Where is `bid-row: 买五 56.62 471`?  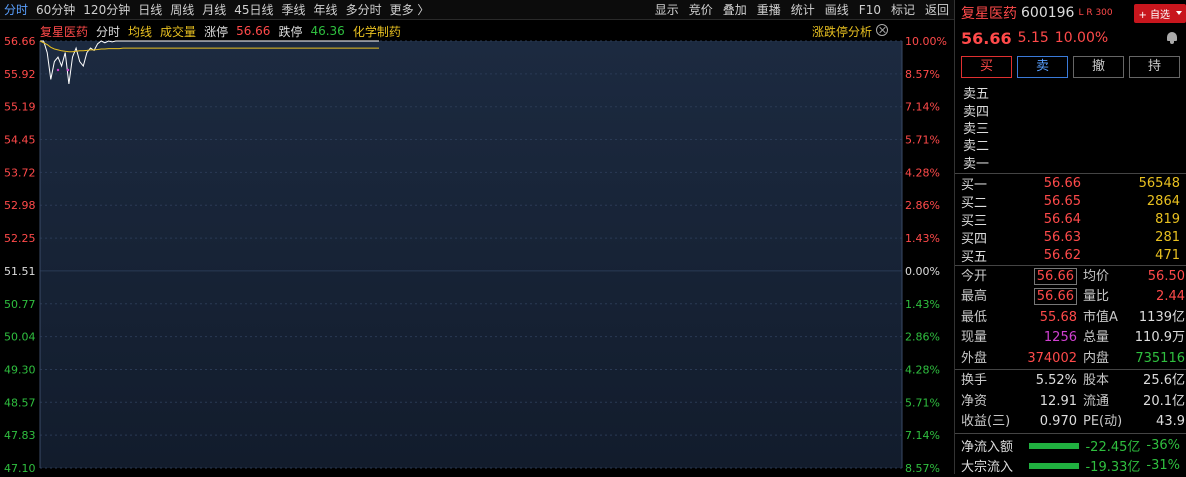 bid-row: 买五 56.62 471 is located at coordinates (1070, 256).